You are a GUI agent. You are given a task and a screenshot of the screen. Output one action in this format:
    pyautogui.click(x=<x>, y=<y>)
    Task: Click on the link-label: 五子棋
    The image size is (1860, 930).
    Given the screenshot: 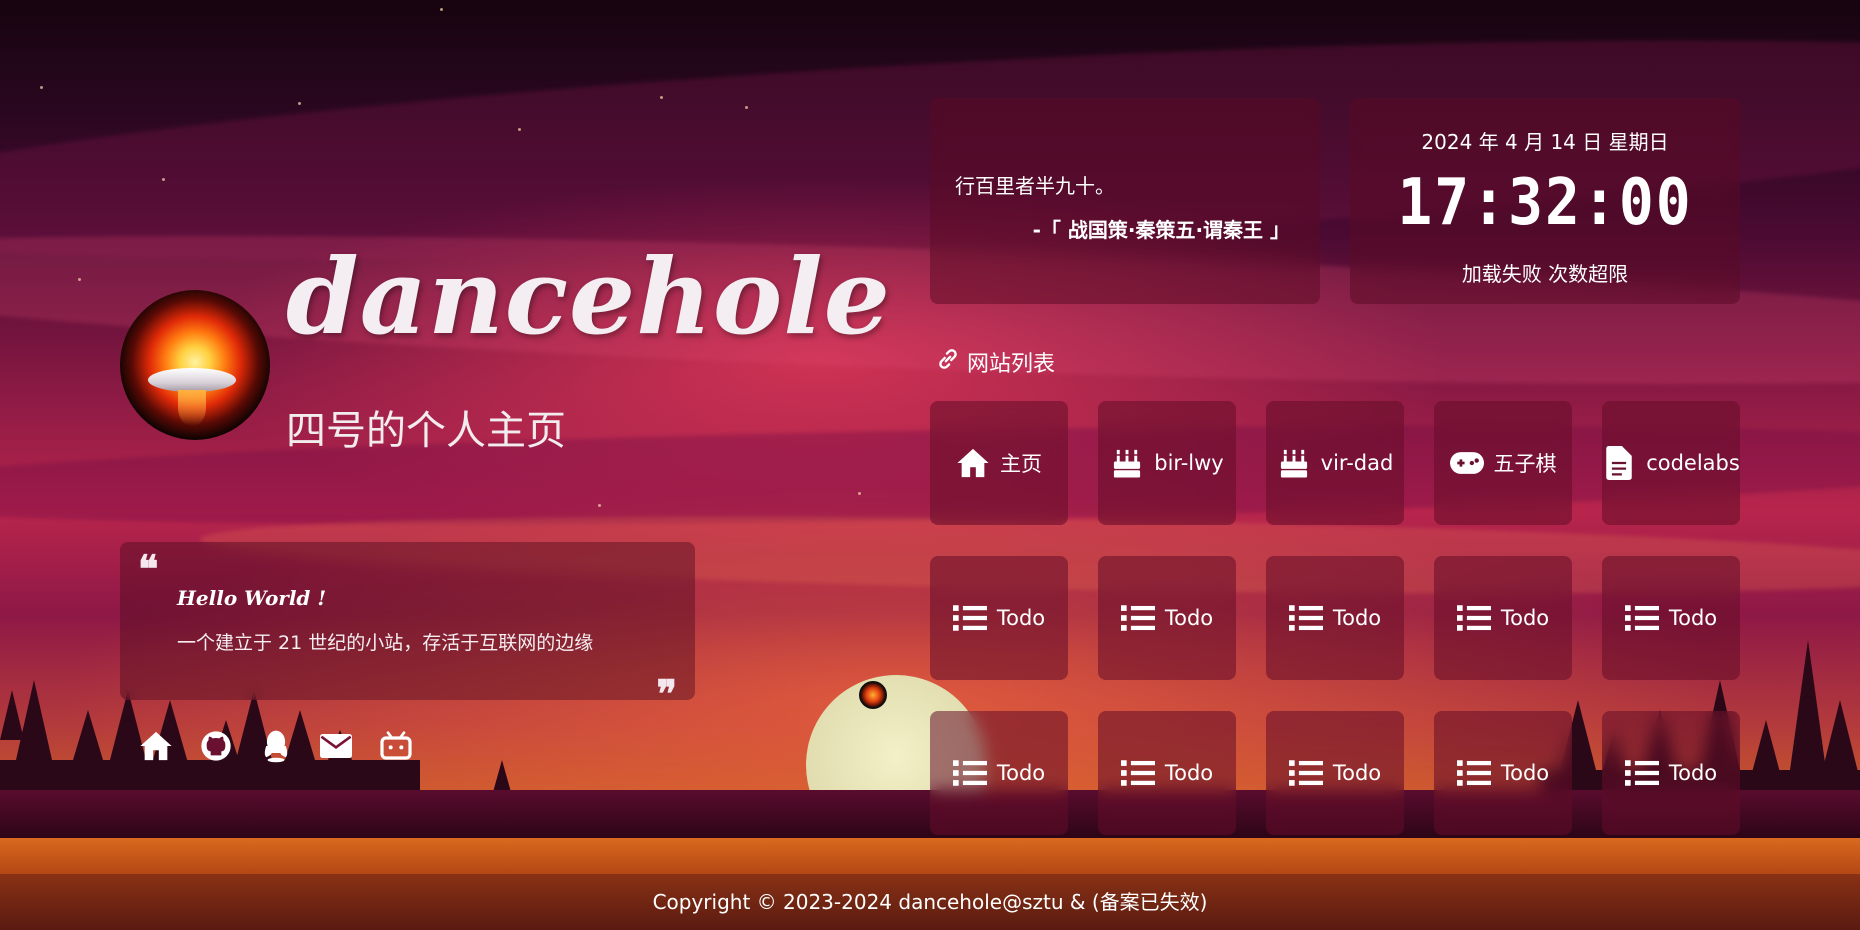 What is the action you would take?
    pyautogui.click(x=1525, y=464)
    